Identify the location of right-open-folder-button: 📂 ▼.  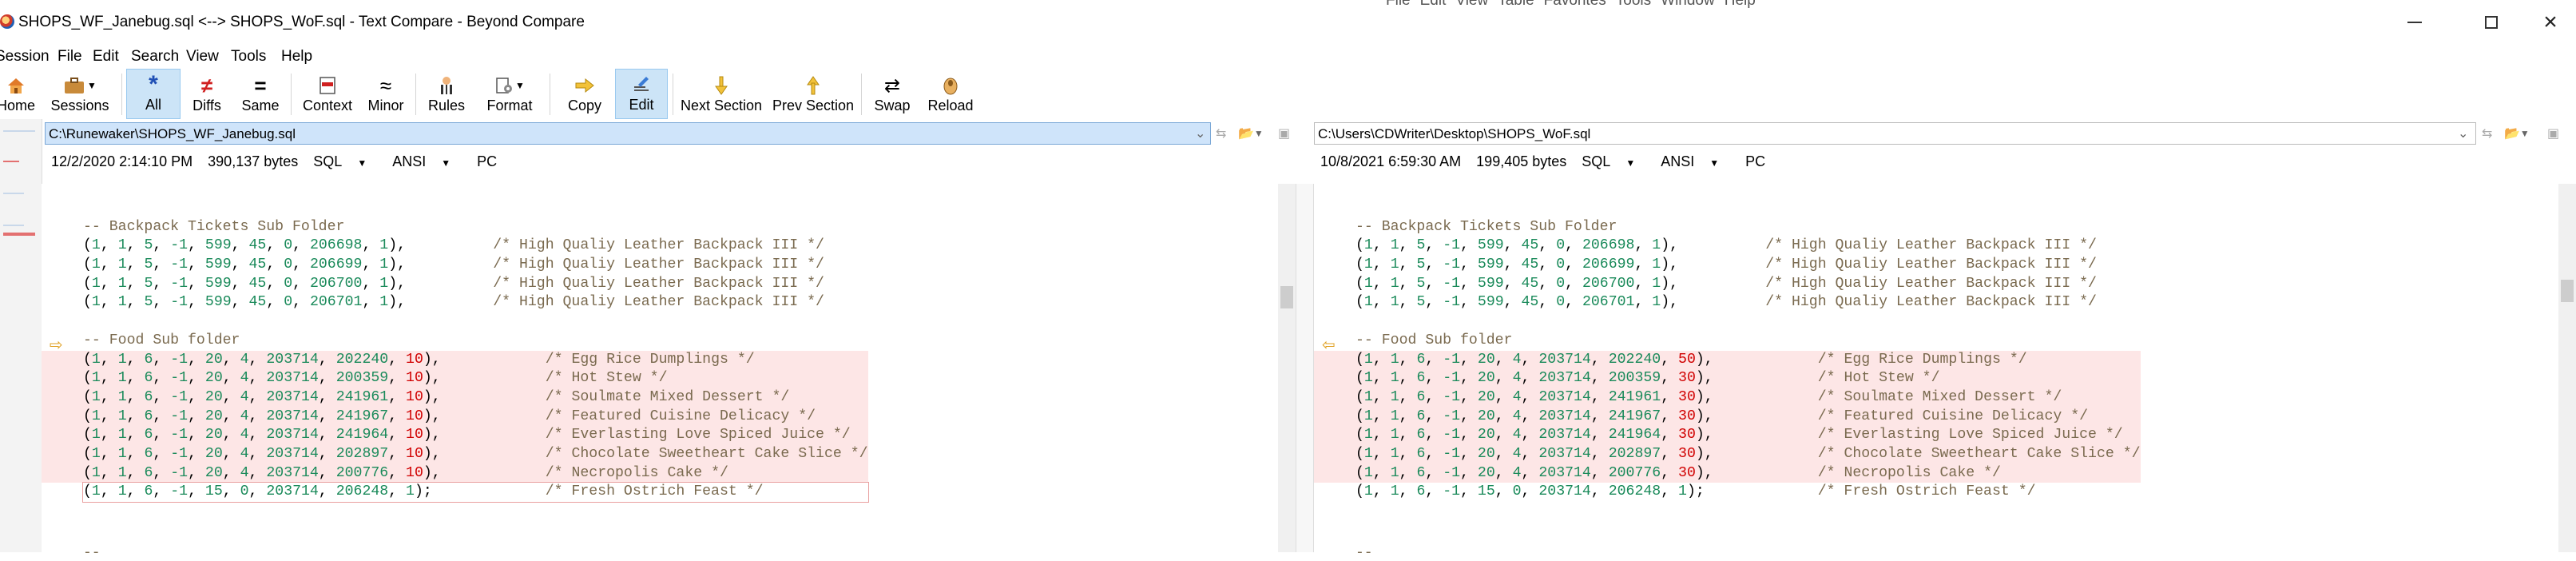
(2517, 133).